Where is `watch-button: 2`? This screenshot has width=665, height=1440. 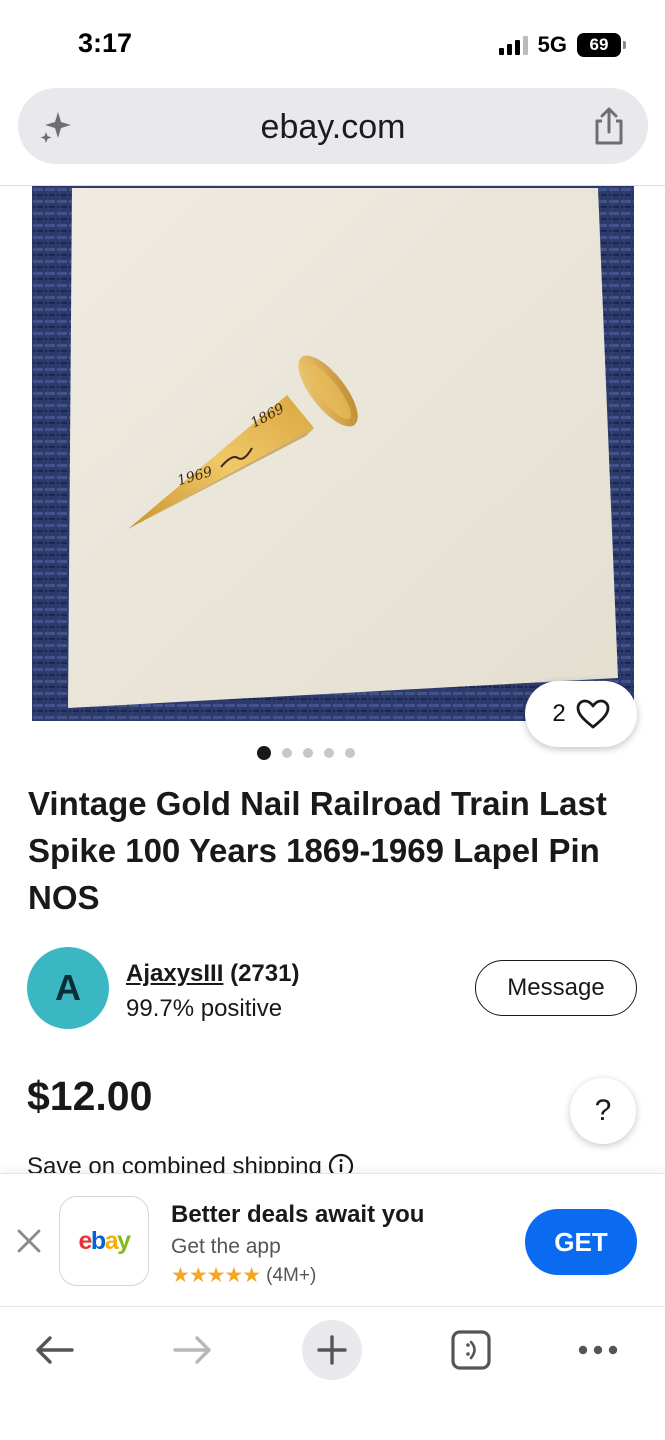
watch-button: 2 is located at coordinates (581, 714).